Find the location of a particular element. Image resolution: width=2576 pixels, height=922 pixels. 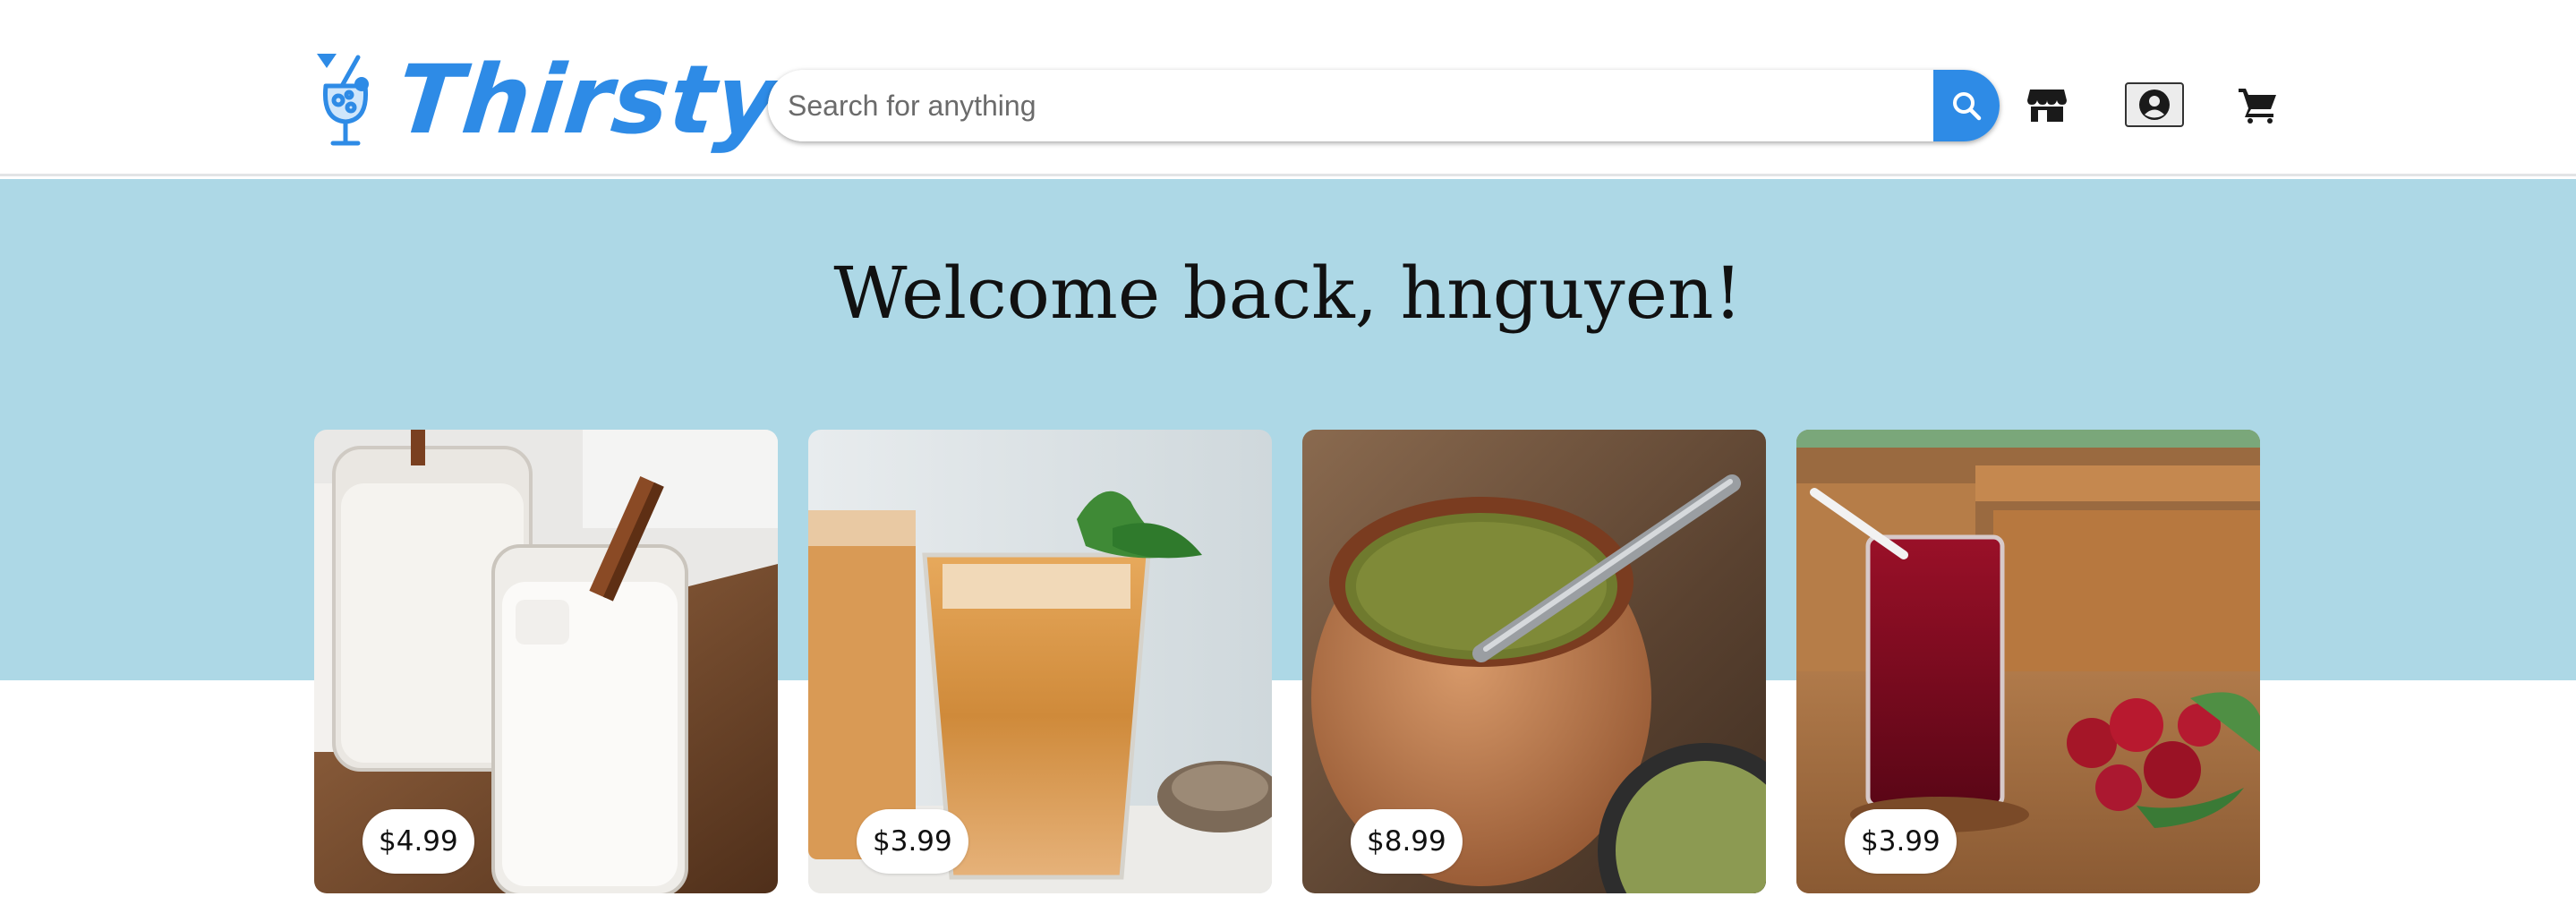

account-button is located at coordinates (2154, 104).